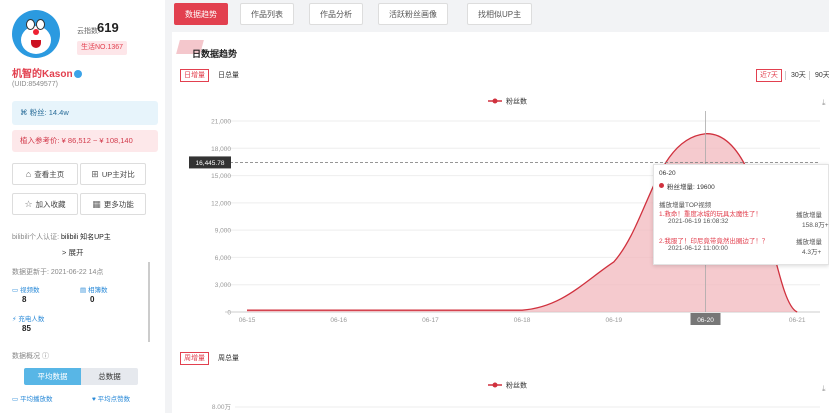 The image size is (829, 413). Describe the element at coordinates (223, 285) in the screenshot. I see `y-tick-label: 3,000` at that location.